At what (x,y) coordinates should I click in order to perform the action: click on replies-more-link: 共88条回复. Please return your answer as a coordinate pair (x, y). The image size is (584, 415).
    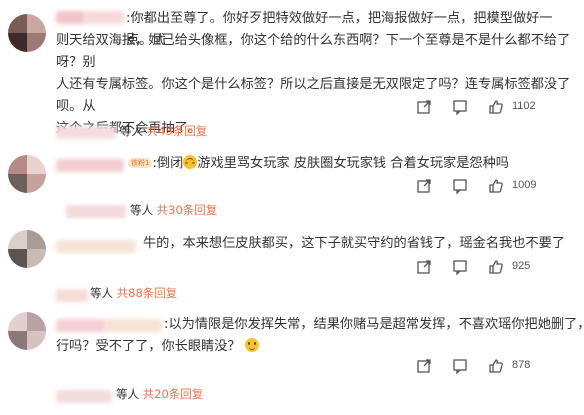
    Looking at the image, I should click on (147, 293).